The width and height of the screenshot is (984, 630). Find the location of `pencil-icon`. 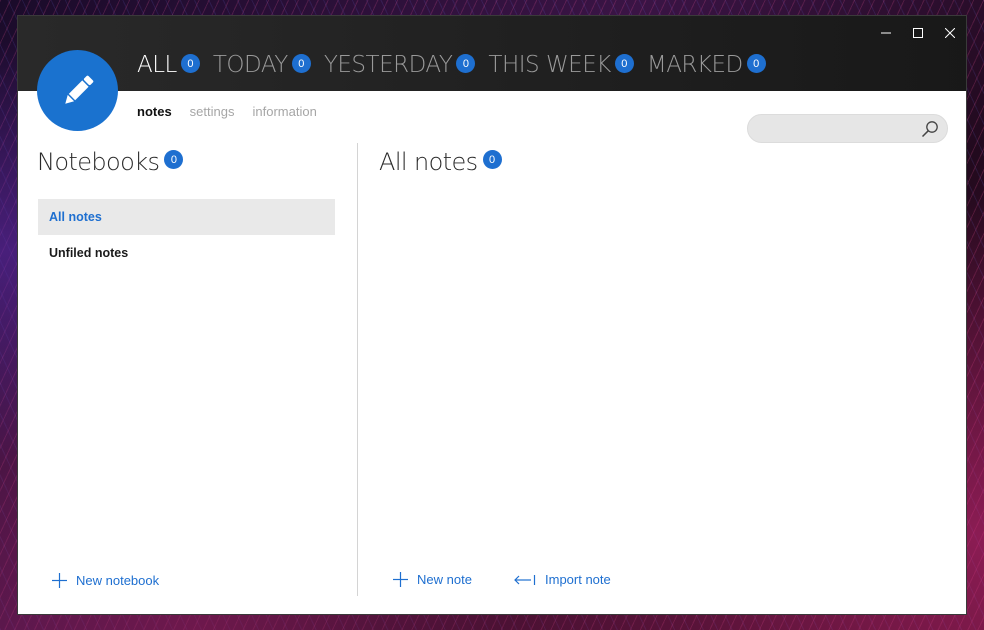

pencil-icon is located at coordinates (78, 89).